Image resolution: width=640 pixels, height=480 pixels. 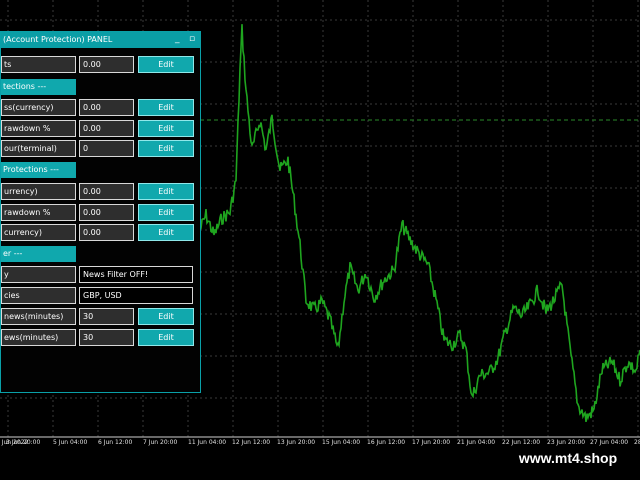 I want to click on setting-value-field: News Filter OFF!, so click(x=136, y=274).